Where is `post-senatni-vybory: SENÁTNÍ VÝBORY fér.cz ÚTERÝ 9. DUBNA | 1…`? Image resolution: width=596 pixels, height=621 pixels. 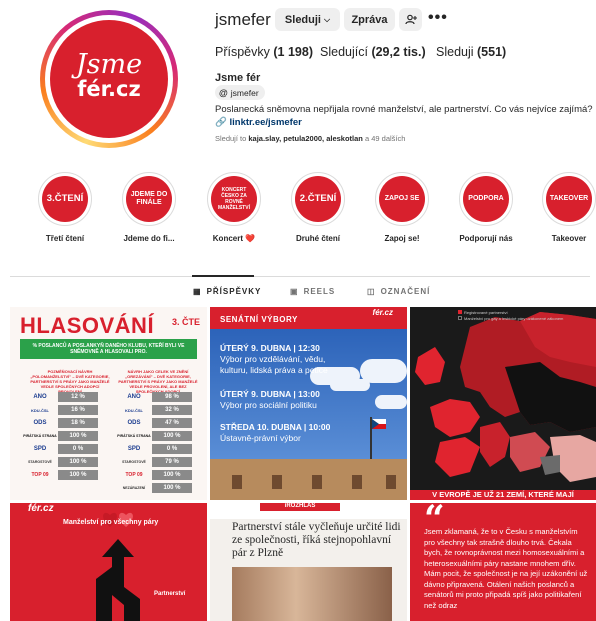 post-senatni-vybory: SENÁTNÍ VÝBORY fér.cz ÚTERÝ 9. DUBNA | 1… is located at coordinates (308, 403).